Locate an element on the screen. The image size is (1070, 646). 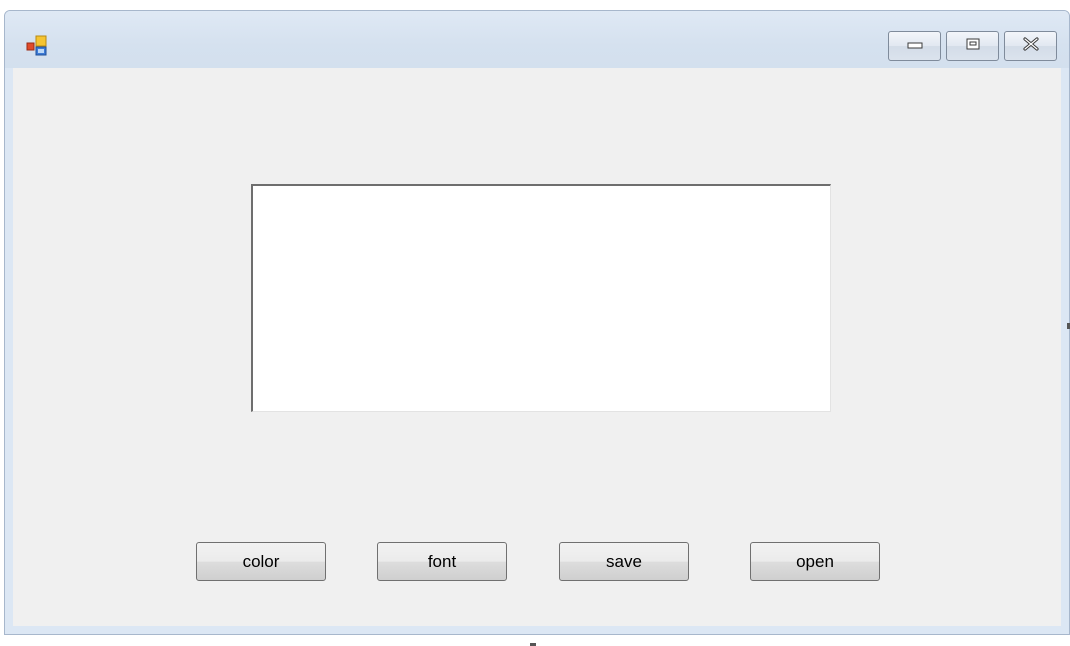
caption-buttons is located at coordinates (972, 46).